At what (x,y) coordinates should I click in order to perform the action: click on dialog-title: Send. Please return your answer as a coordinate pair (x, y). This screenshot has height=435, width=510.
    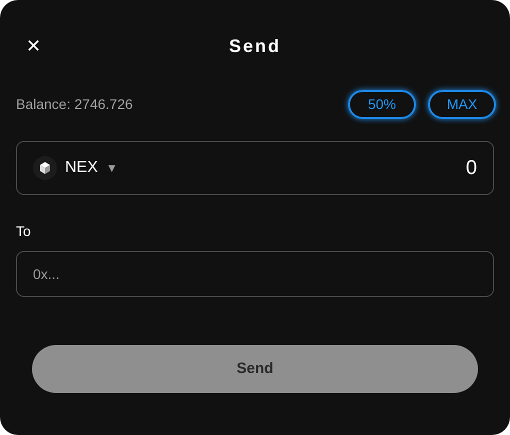
    Looking at the image, I should click on (254, 46).